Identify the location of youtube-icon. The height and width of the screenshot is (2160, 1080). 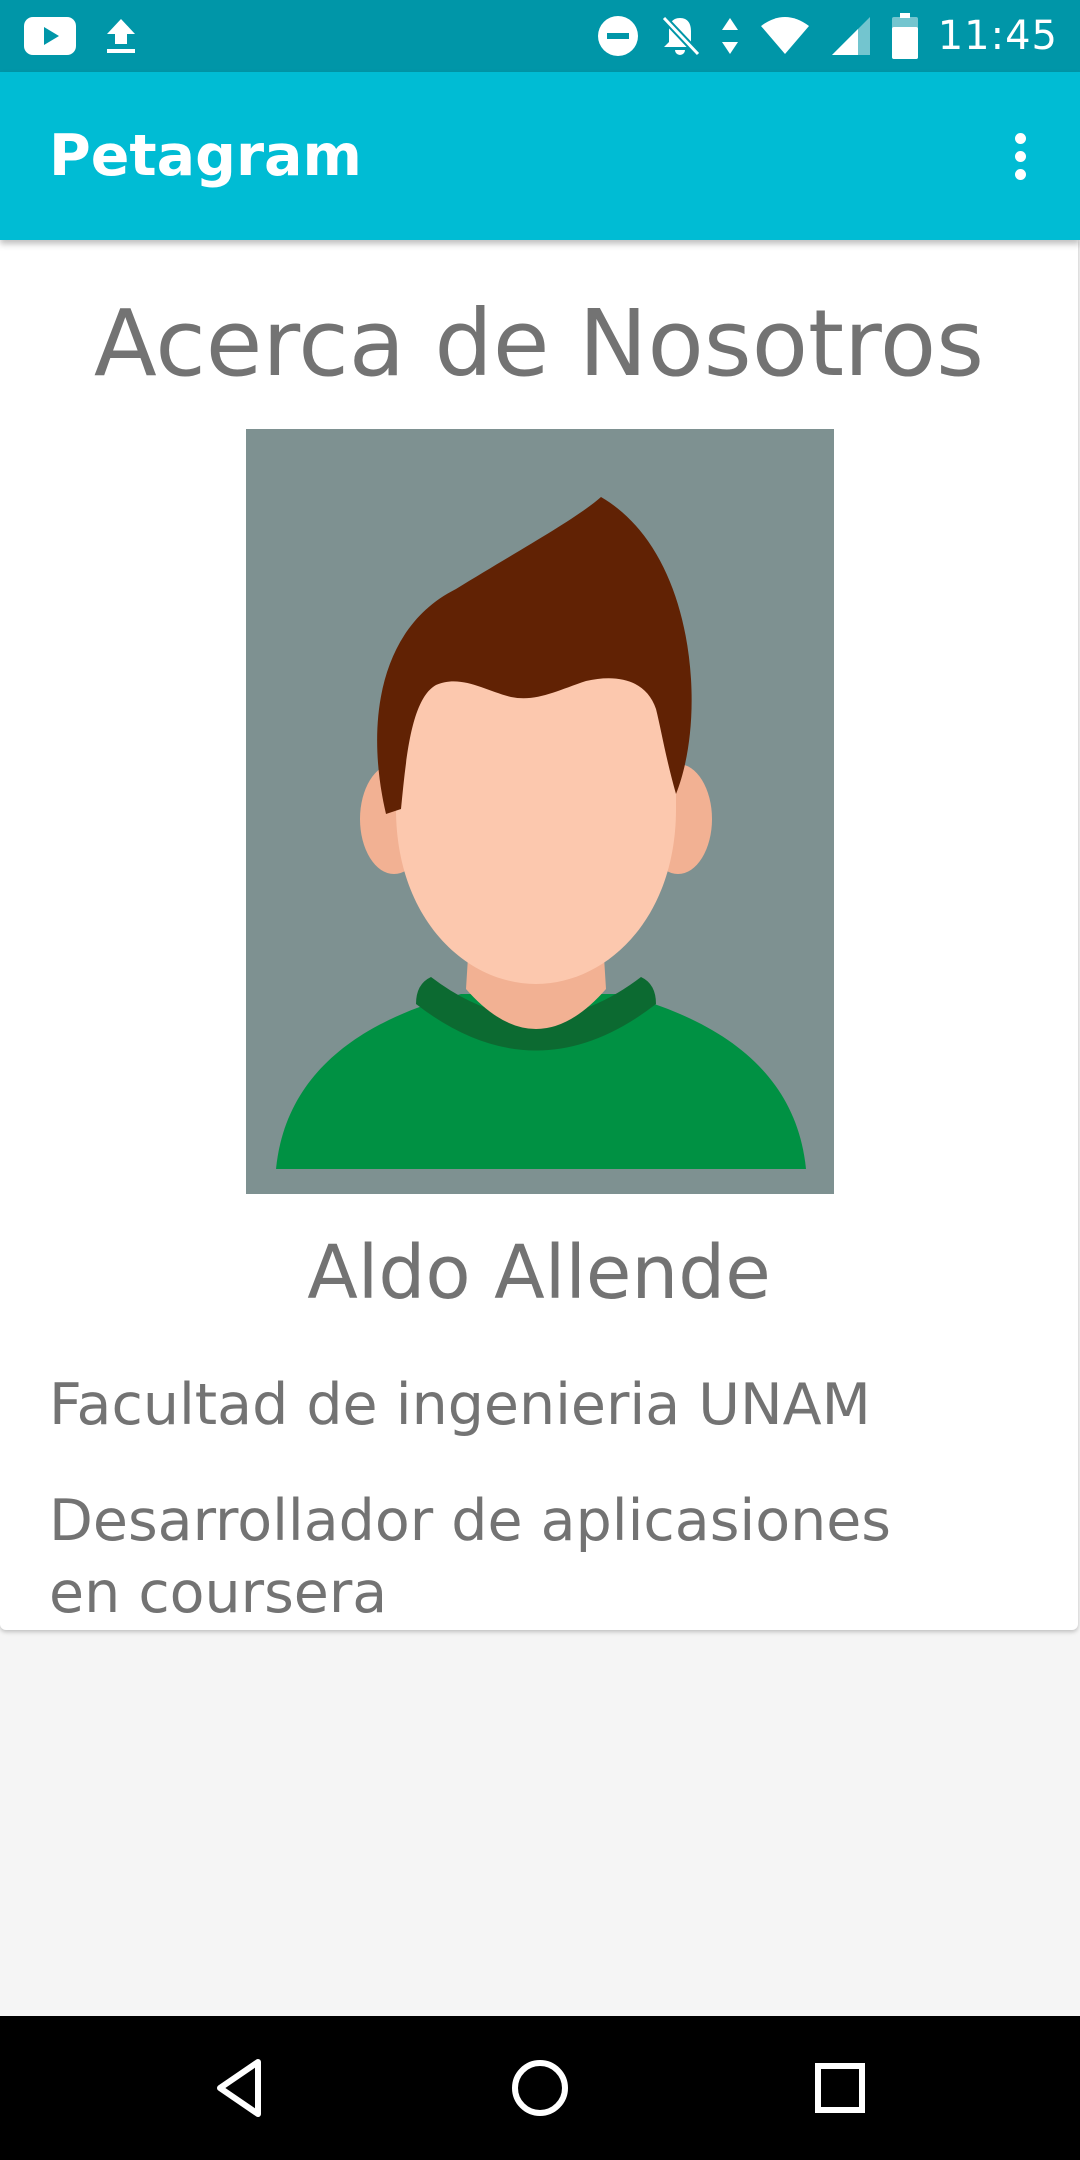
(50, 36).